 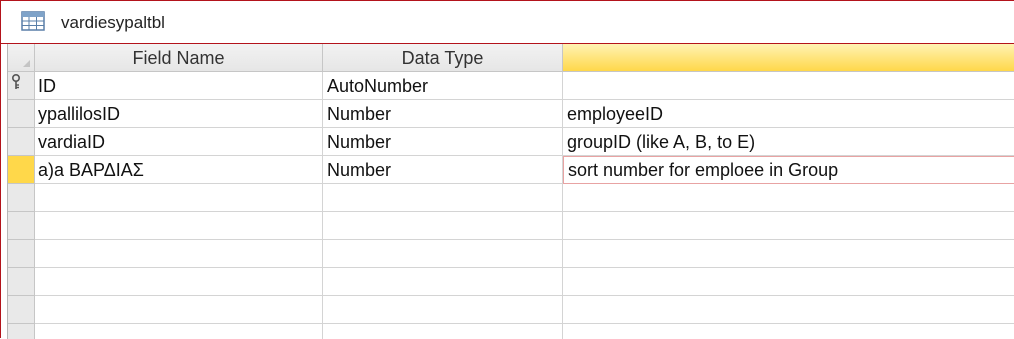 I want to click on column-header-field-name: Field Name, so click(x=179, y=58).